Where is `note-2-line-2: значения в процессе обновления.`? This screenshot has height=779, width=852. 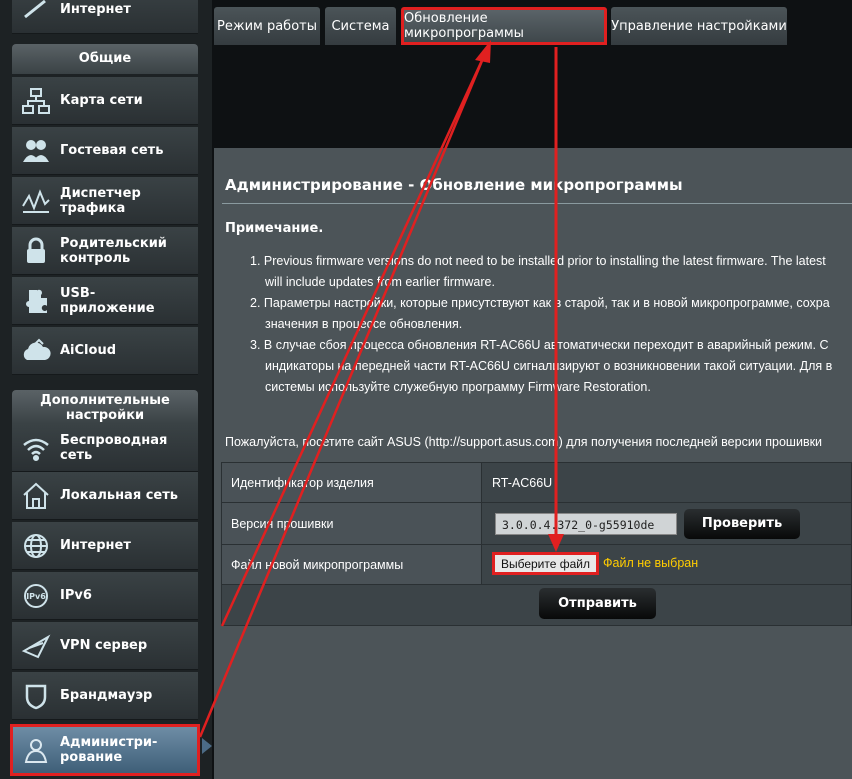
note-2-line-2: значения в процессе обновления. is located at coordinates (364, 324).